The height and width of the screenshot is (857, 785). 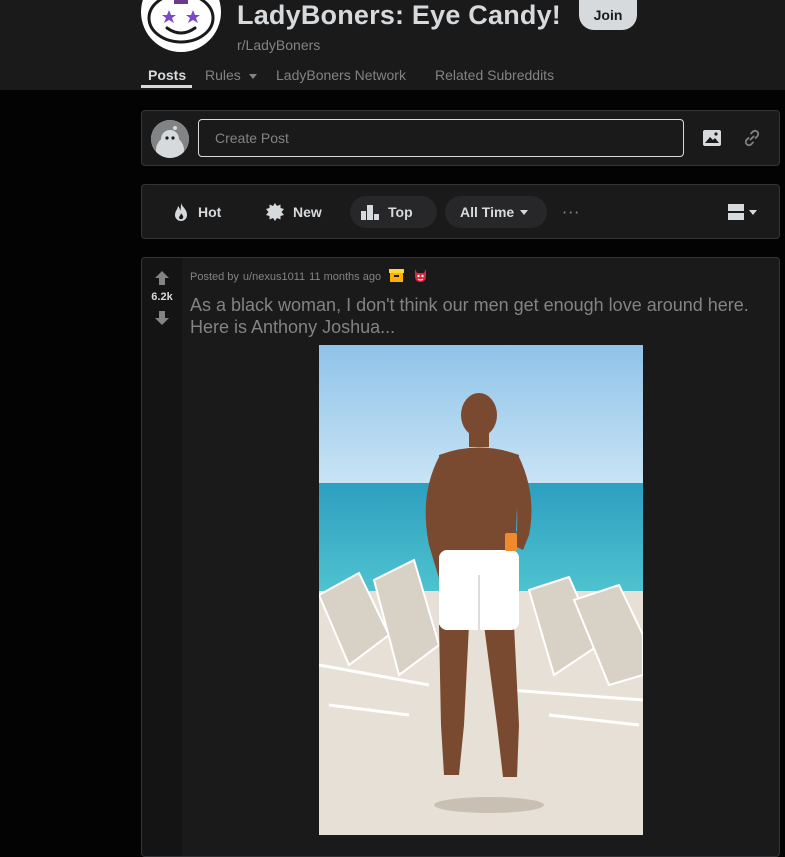 I want to click on flame-icon, so click(x=181, y=212).